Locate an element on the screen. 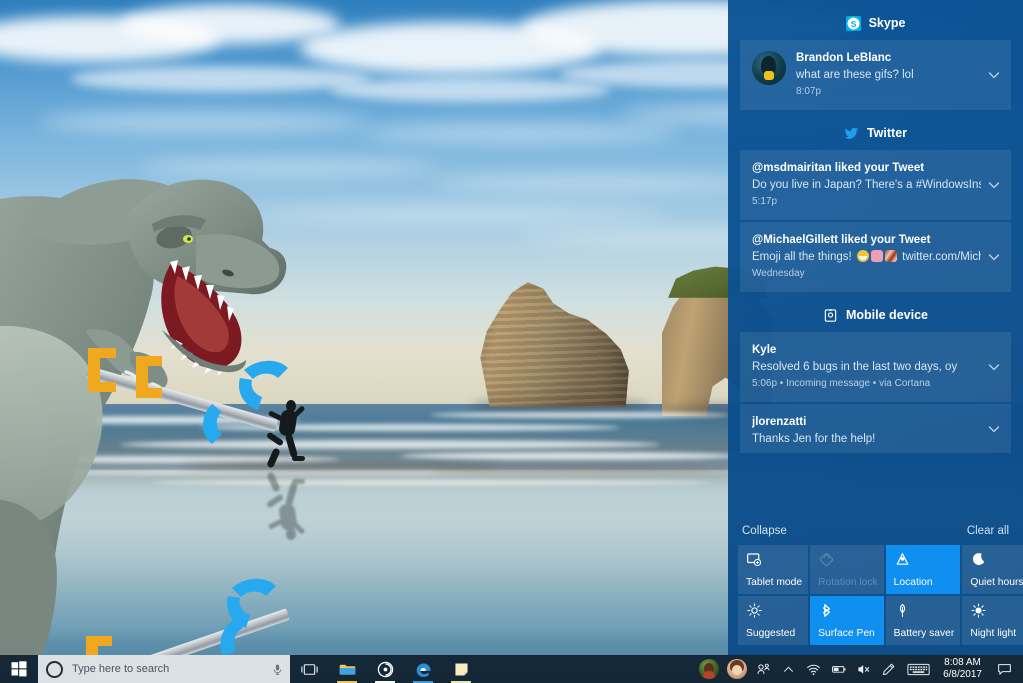 Image resolution: width=1023 pixels, height=683 pixels. dark-sand-streak is located at coordinates (580, 470).